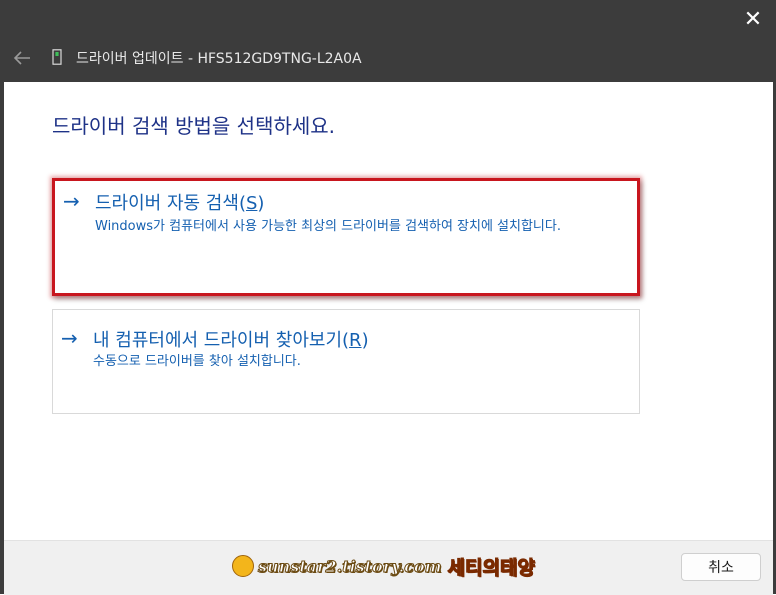 Image resolution: width=776 pixels, height=595 pixels. What do you see at coordinates (2, 338) in the screenshot?
I see `window-border-left` at bounding box center [2, 338].